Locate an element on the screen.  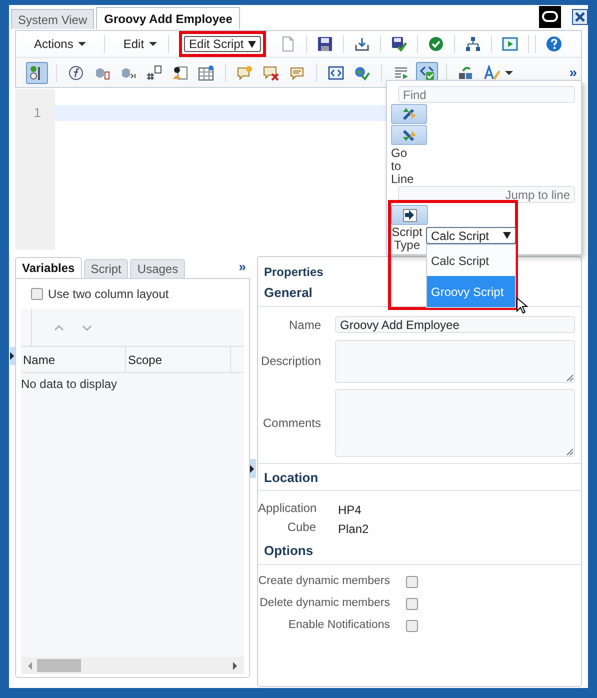
field-label: Application is located at coordinates (287, 508).